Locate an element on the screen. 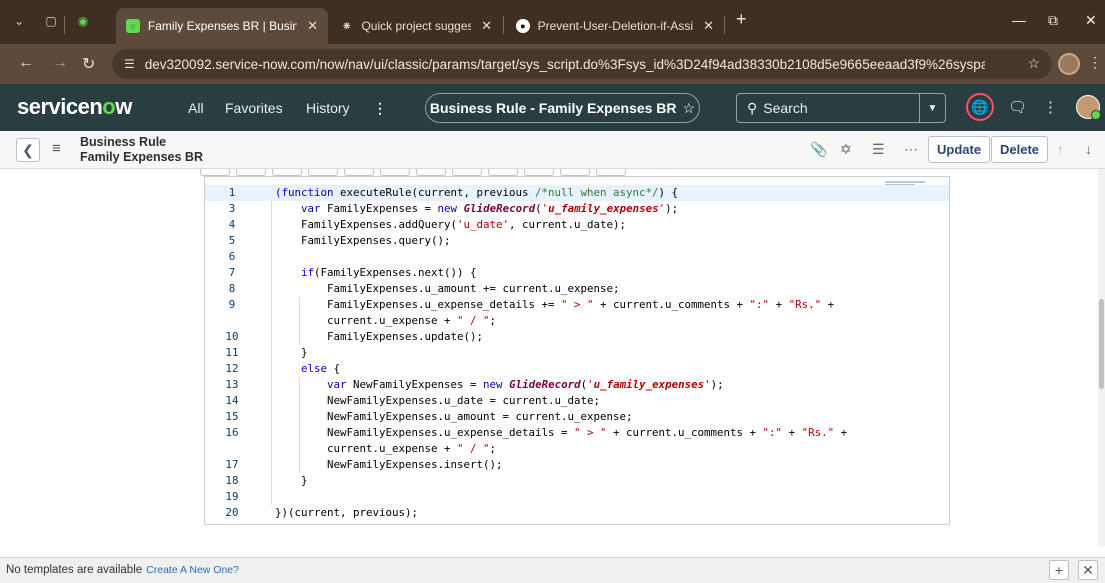 The width and height of the screenshot is (1105, 583). browser-menu-icon: ⋮ is located at coordinates (1095, 62).